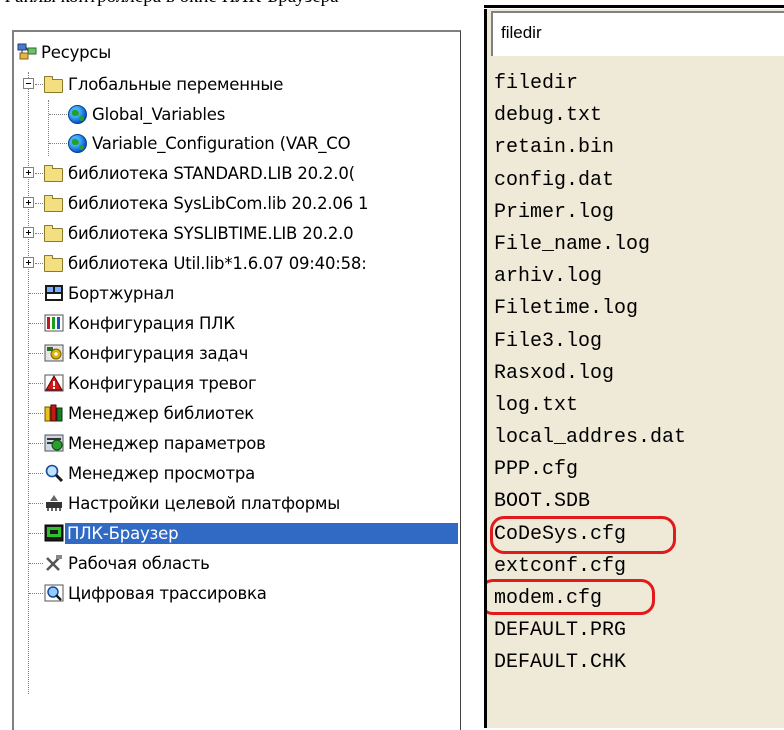 The height and width of the screenshot is (730, 784). I want to click on logbook-icon, so click(54, 293).